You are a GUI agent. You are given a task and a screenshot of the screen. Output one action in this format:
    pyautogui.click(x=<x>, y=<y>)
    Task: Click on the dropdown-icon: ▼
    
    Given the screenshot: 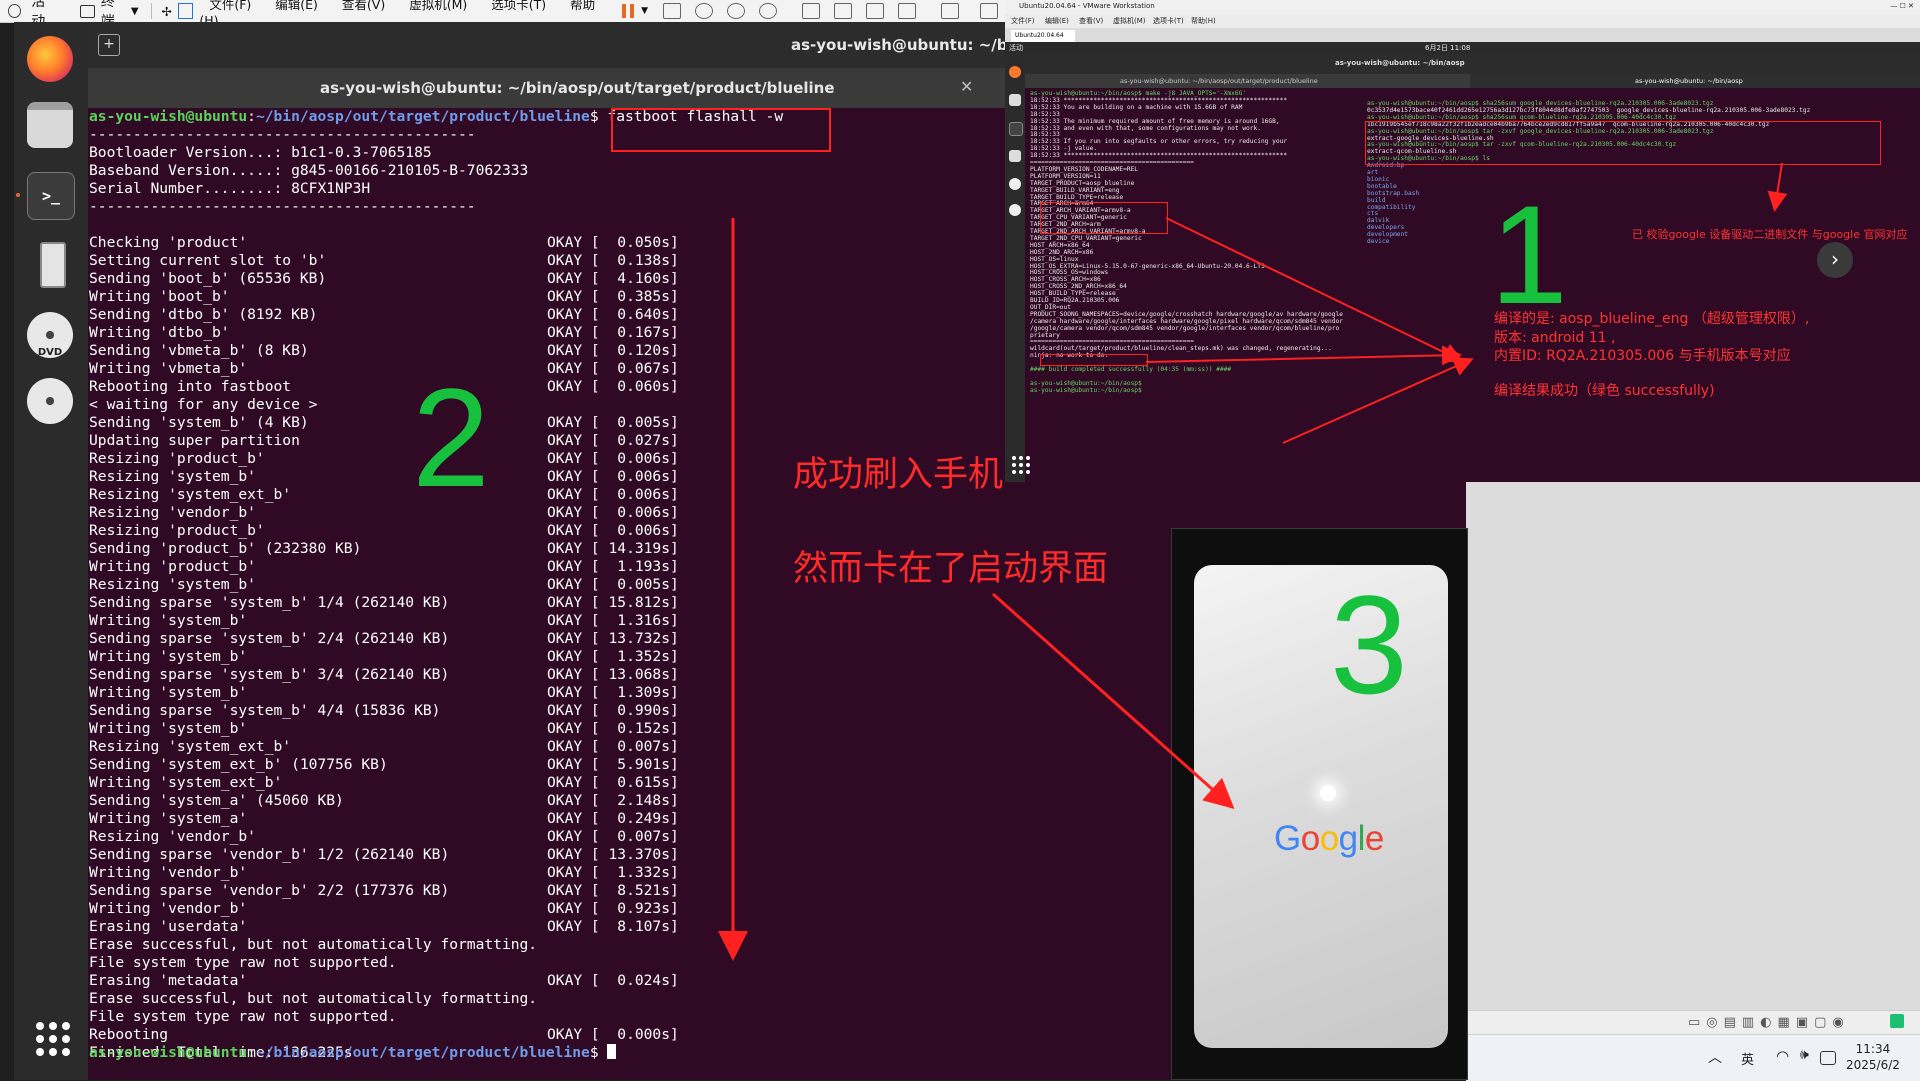 What is the action you would take?
    pyautogui.click(x=644, y=11)
    